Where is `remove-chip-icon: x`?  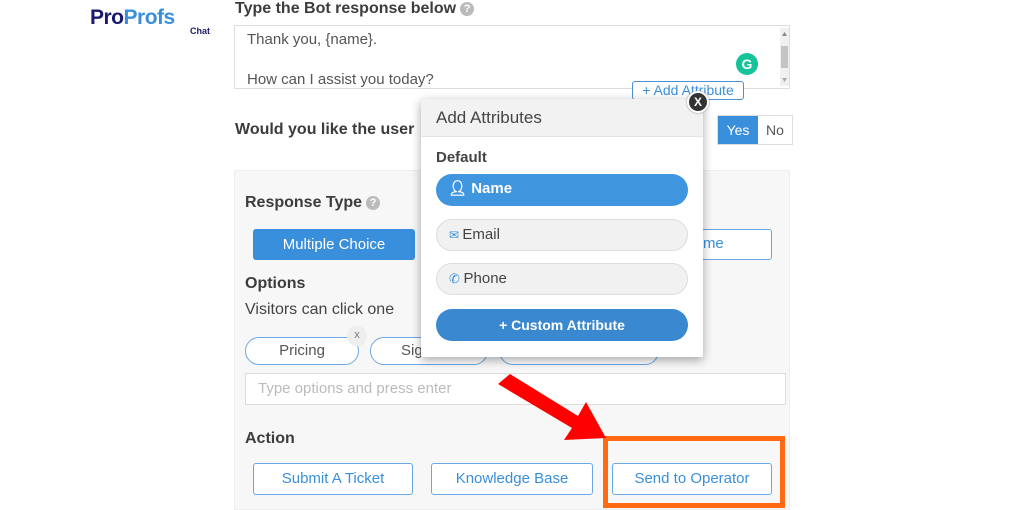
remove-chip-icon: x is located at coordinates (357, 336).